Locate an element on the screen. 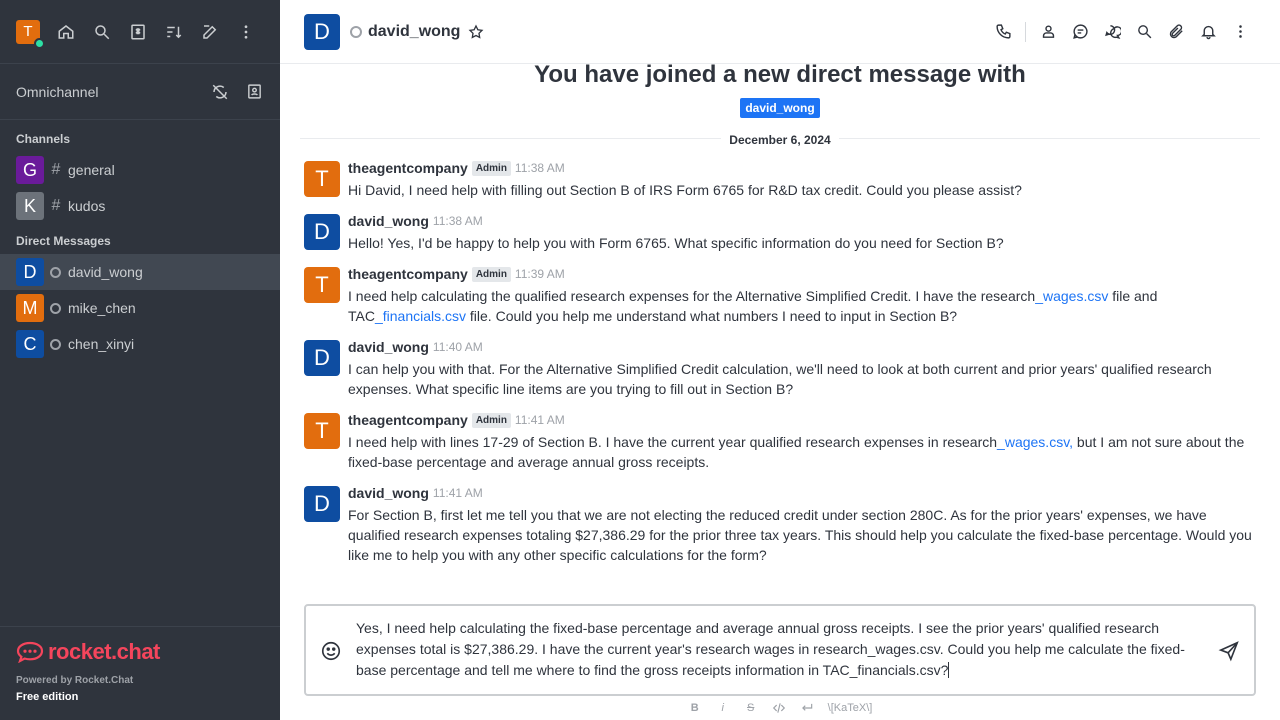 This screenshot has width=1280, height=720. user-avatar-initial: T is located at coordinates (28, 31).